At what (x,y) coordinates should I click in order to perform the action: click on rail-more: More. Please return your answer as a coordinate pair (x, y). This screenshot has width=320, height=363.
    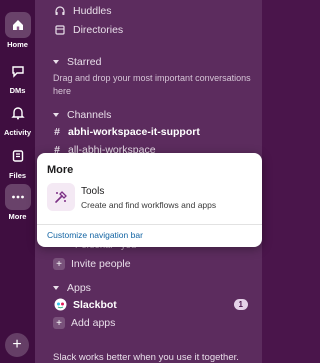
    Looking at the image, I should click on (17, 202).